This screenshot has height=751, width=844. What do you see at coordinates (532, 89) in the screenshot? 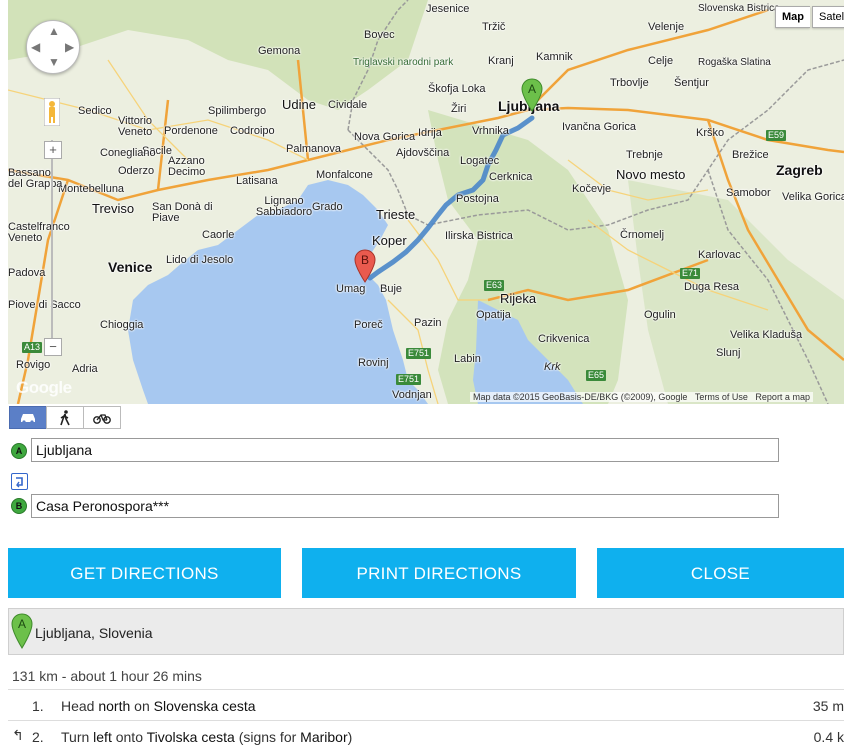
I see `marker-a-letter: A` at bounding box center [532, 89].